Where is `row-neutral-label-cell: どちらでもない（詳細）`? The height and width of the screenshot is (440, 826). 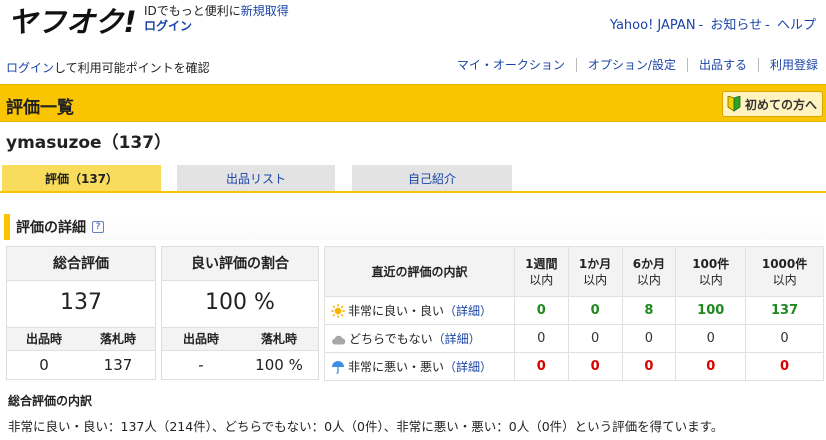 row-neutral-label-cell: どちらでもない（詳細） is located at coordinates (419, 338).